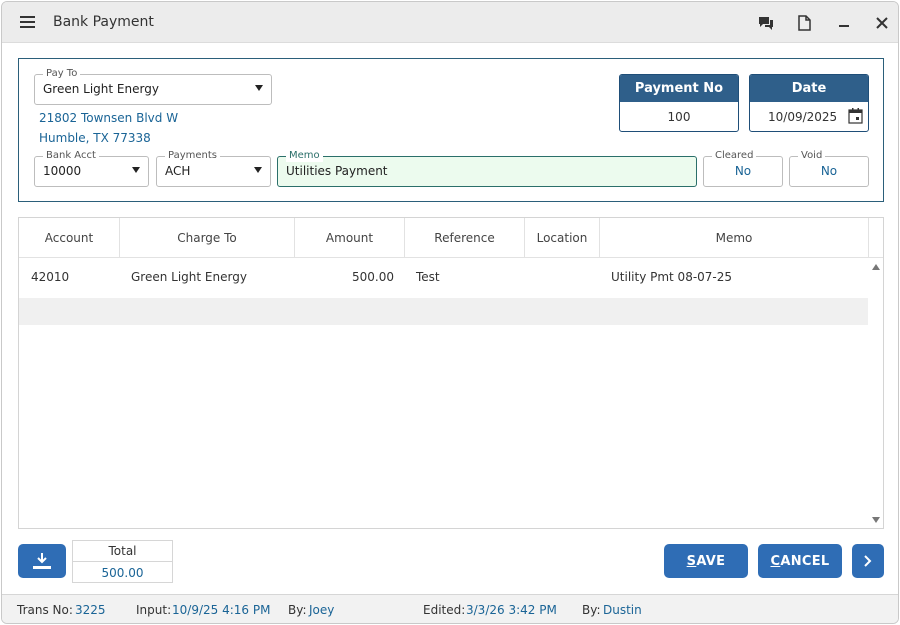  I want to click on payments-label: Payments, so click(192, 156).